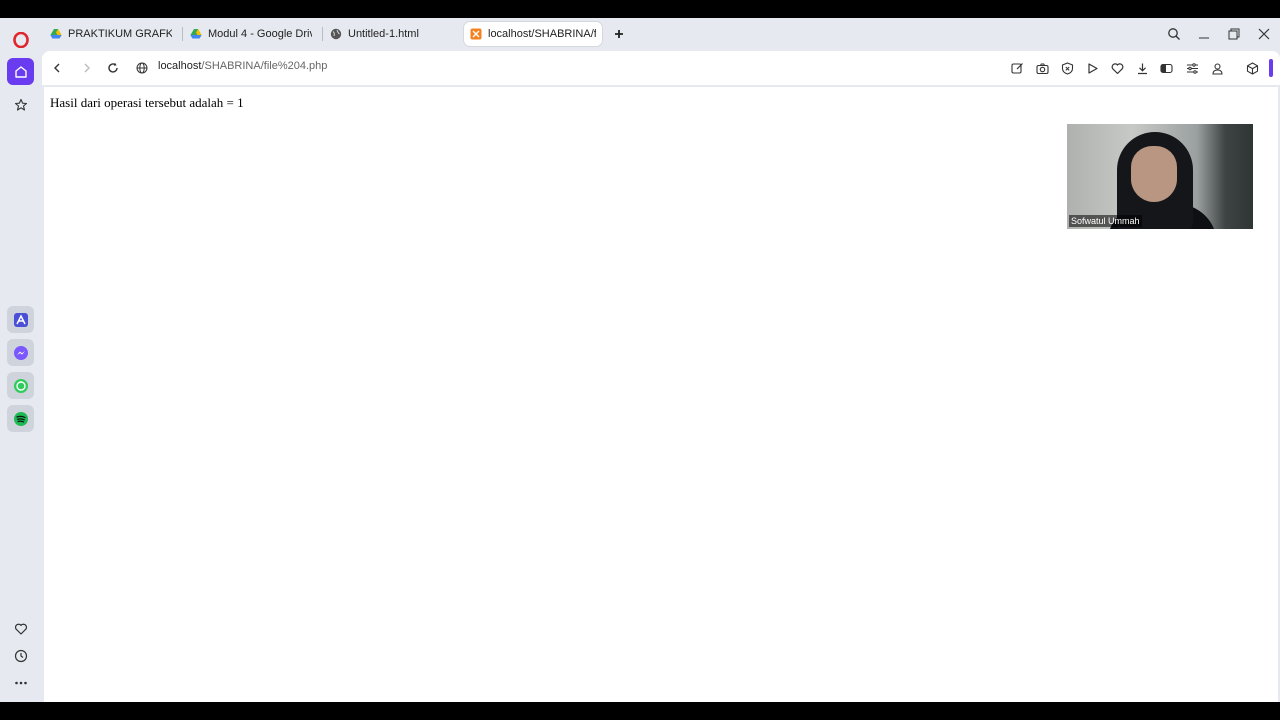  I want to click on video-call-thumbnail: Sofwatul Ummah, so click(1160, 176).